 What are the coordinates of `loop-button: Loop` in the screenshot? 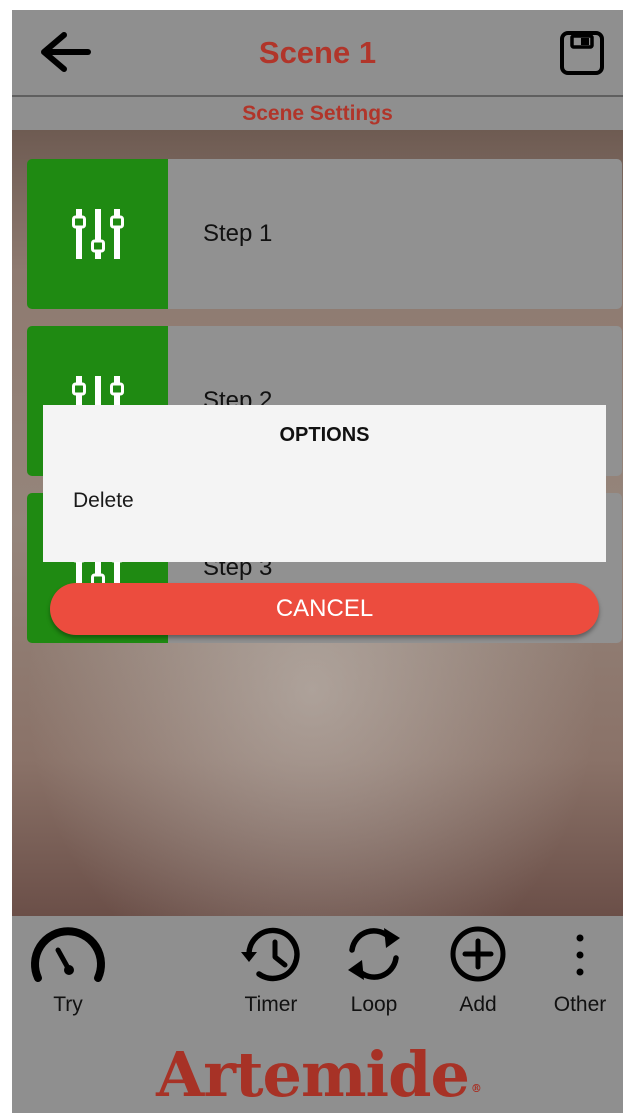 It's located at (374, 971).